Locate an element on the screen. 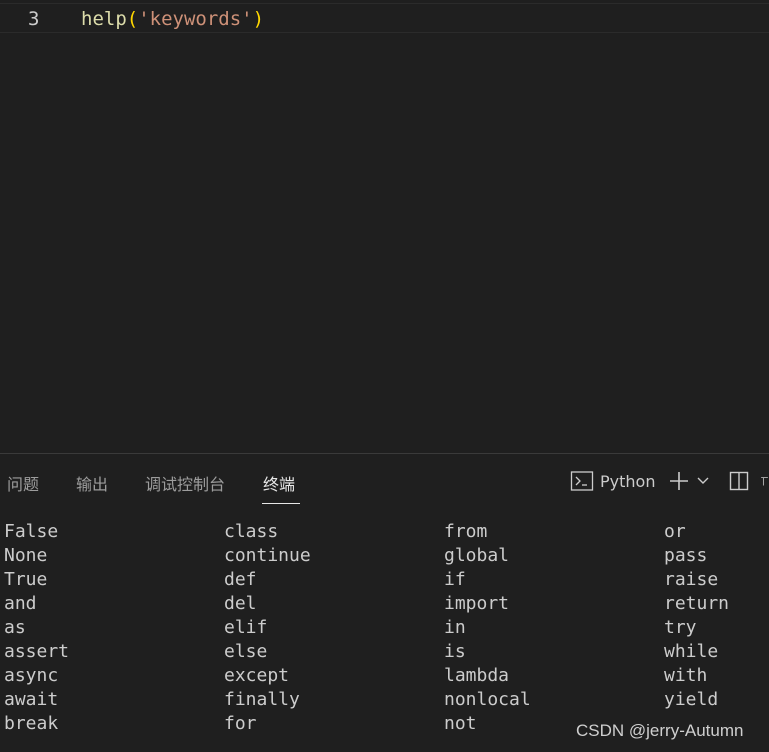 Image resolution: width=769 pixels, height=752 pixels. new-terminal-button is located at coordinates (679, 481).